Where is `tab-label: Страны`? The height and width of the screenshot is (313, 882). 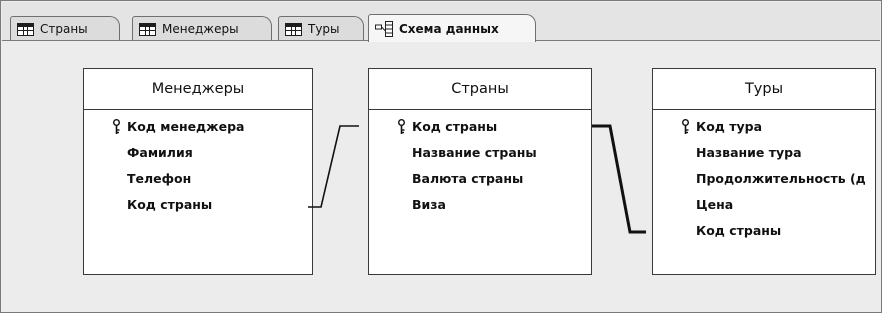 tab-label: Страны is located at coordinates (64, 29).